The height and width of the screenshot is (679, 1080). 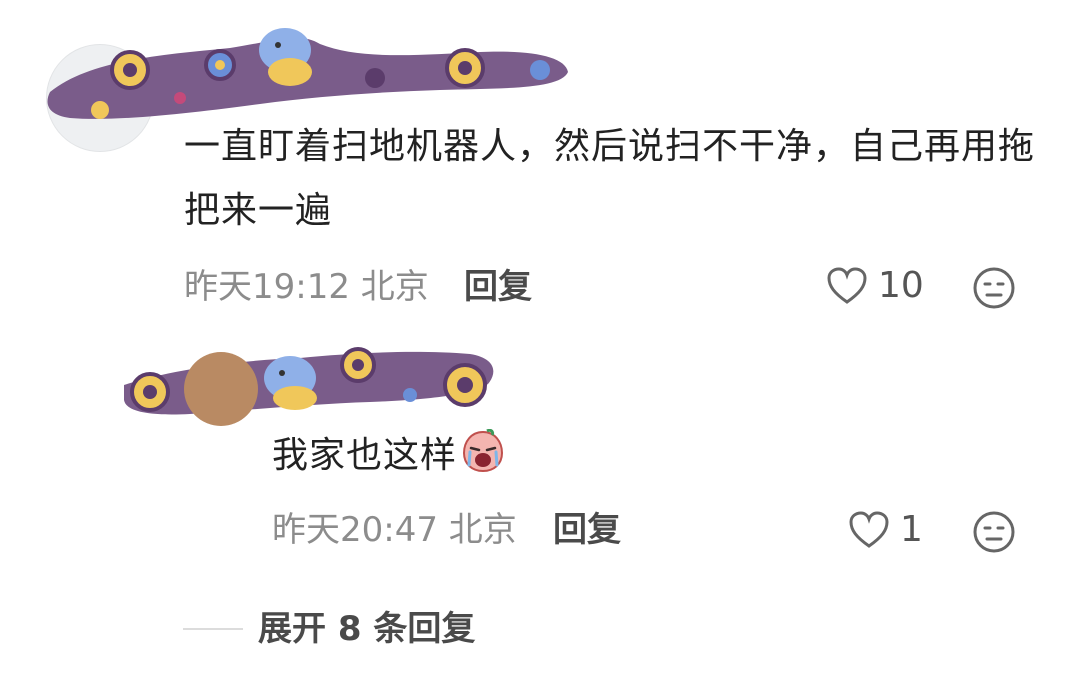 I want to click on expand-replies-button: 展开 8 条回复, so click(x=366, y=629).